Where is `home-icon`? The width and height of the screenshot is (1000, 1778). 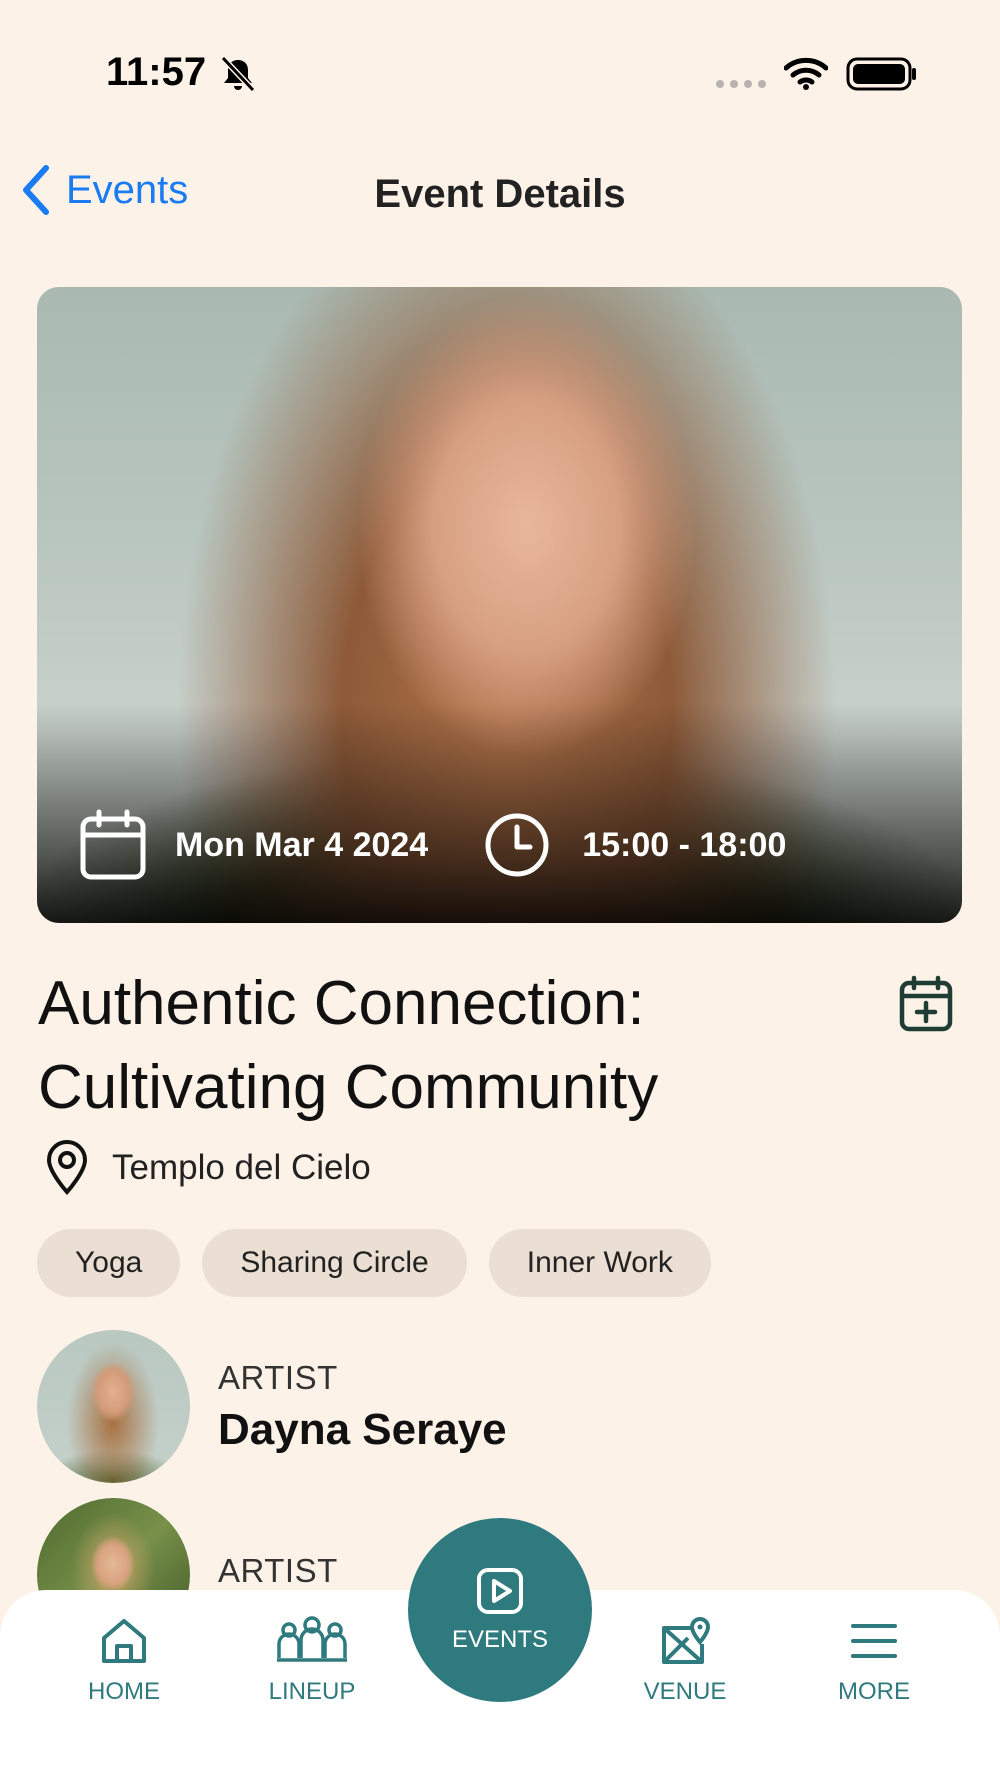 home-icon is located at coordinates (124, 1641).